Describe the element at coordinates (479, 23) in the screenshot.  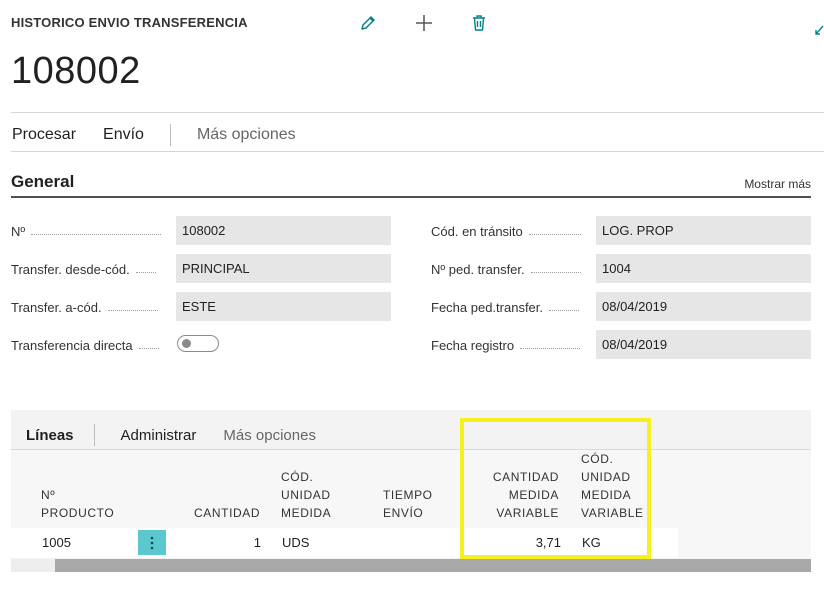
I see `delete-trash-icon` at that location.